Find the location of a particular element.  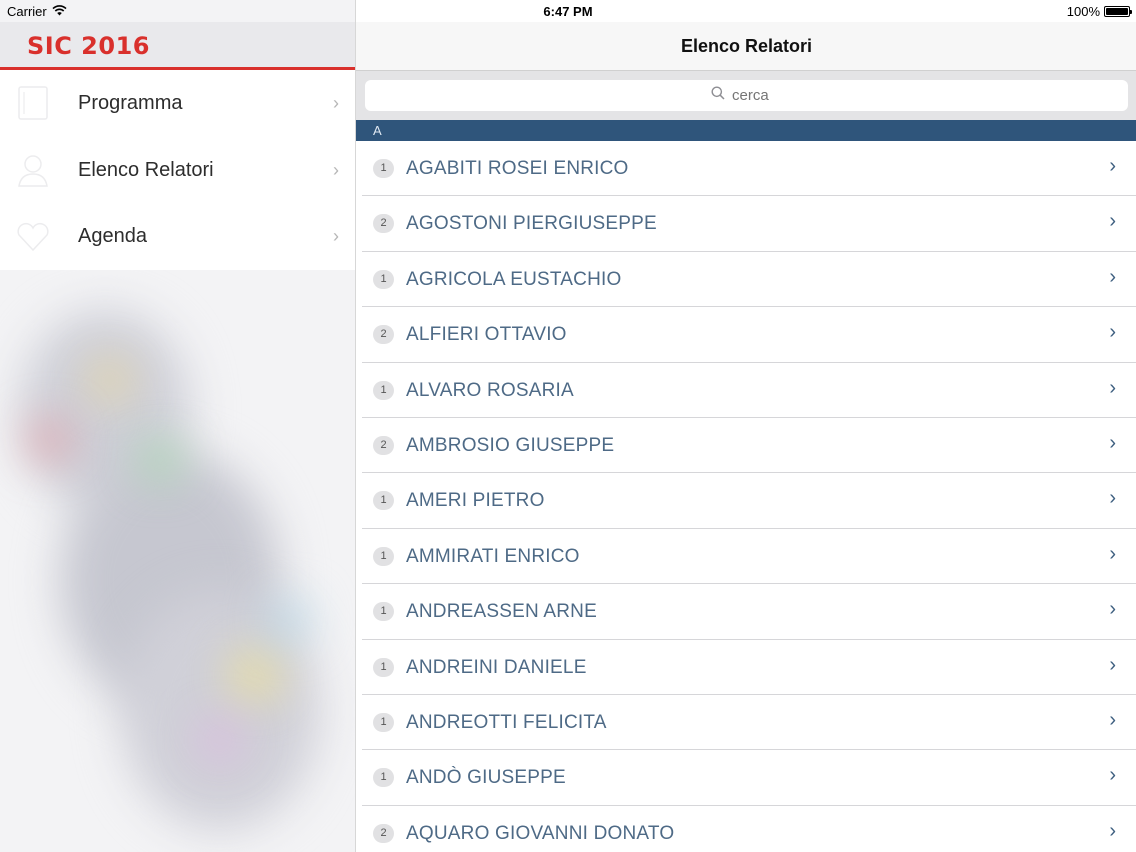

list-item: 1 ANDREINI DANIELE › is located at coordinates (749, 667).